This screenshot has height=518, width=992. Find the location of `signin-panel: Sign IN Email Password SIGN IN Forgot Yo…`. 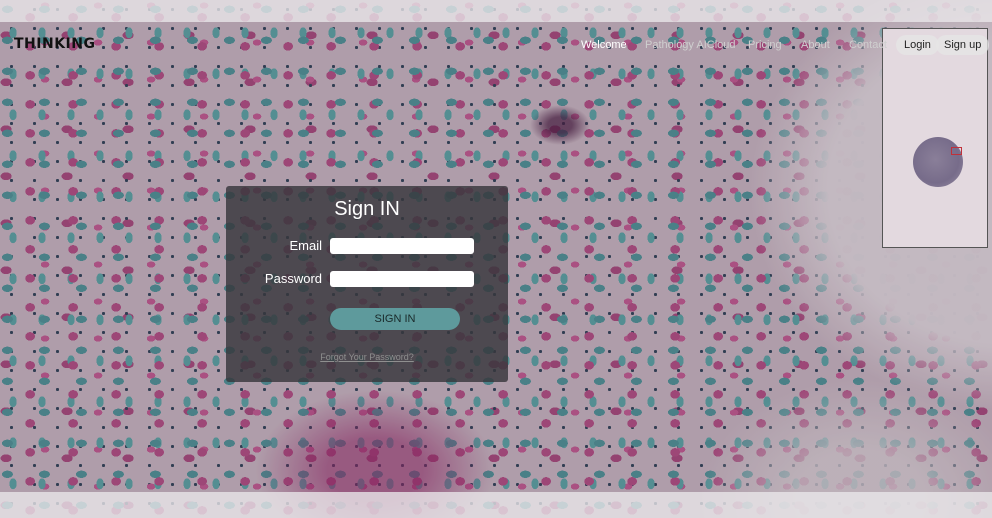

signin-panel: Sign IN Email Password SIGN IN Forgot Yo… is located at coordinates (367, 284).